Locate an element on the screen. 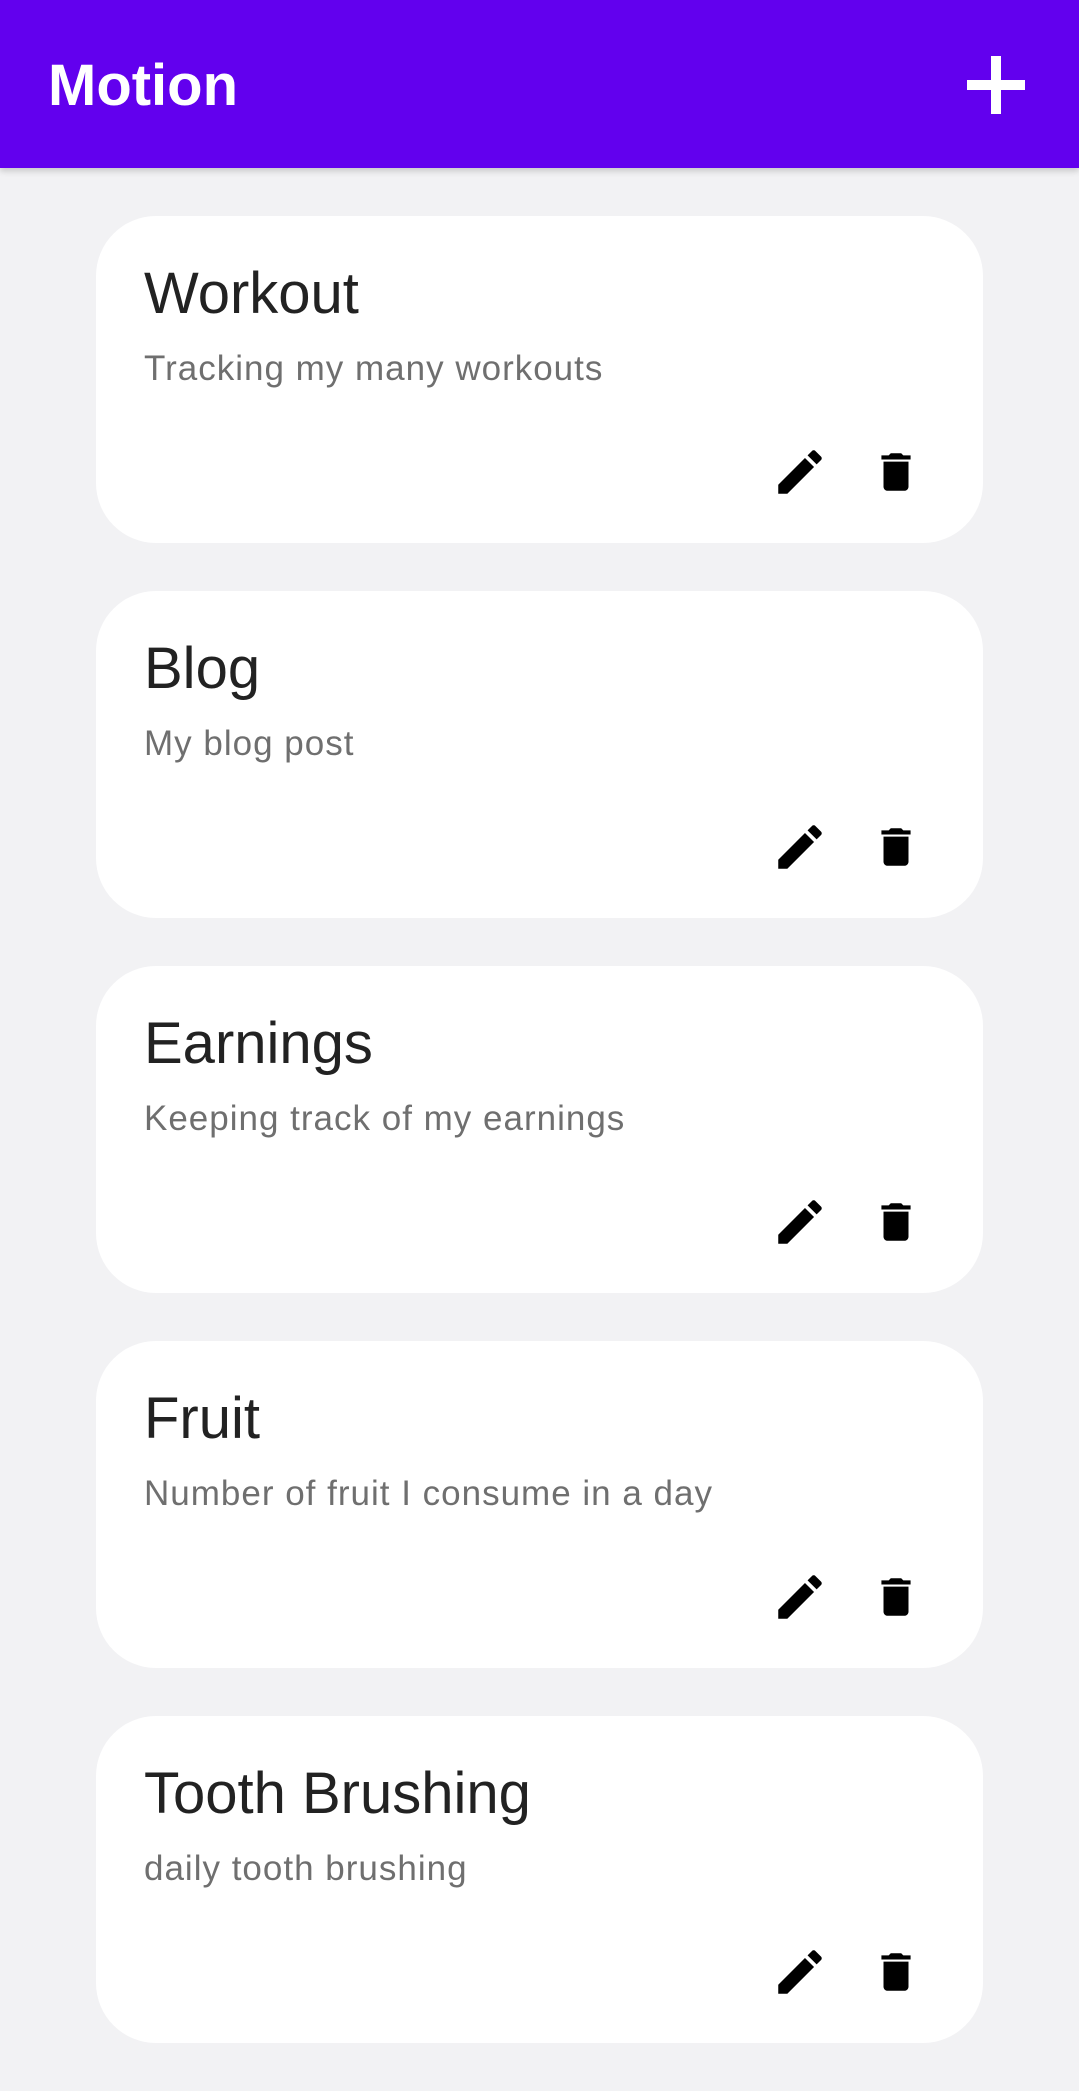  card-title: Fruit is located at coordinates (202, 1418).